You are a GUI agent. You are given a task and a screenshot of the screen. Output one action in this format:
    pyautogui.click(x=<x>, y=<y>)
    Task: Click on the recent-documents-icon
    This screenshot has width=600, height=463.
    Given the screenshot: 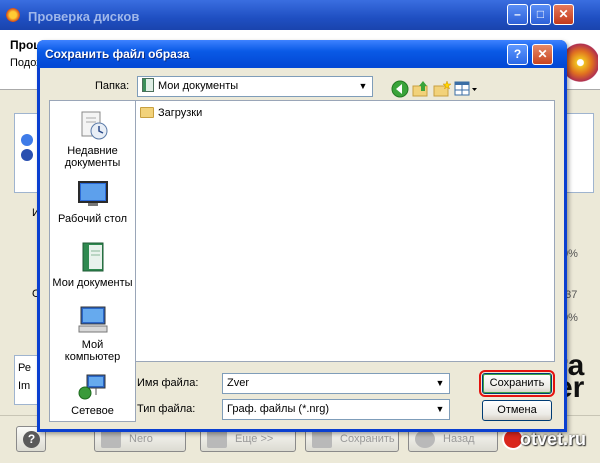 What is the action you would take?
    pyautogui.click(x=94, y=125)
    